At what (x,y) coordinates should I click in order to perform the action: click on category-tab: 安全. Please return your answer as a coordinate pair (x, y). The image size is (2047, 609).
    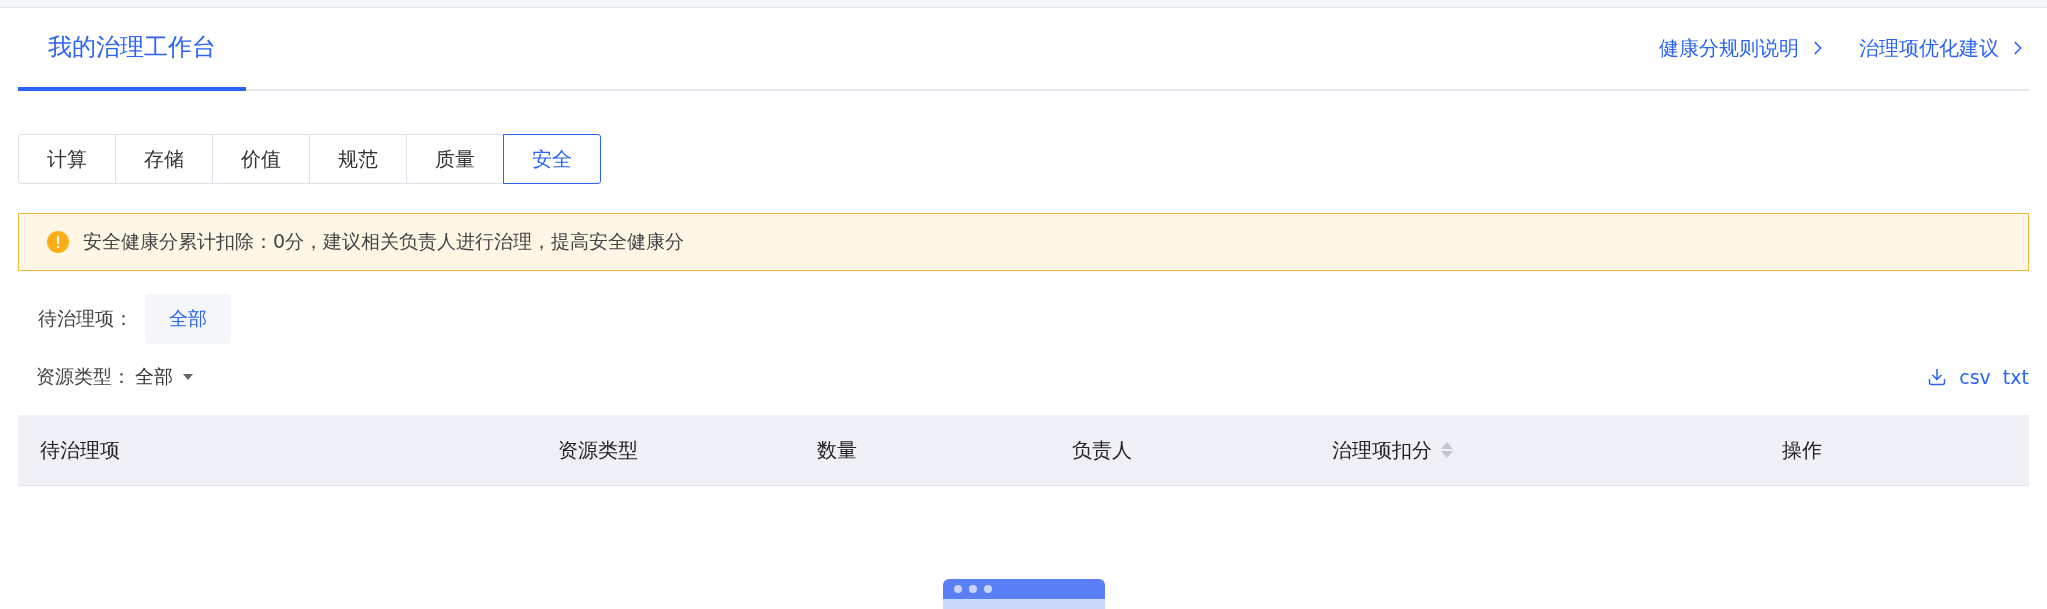
    Looking at the image, I should click on (552, 159).